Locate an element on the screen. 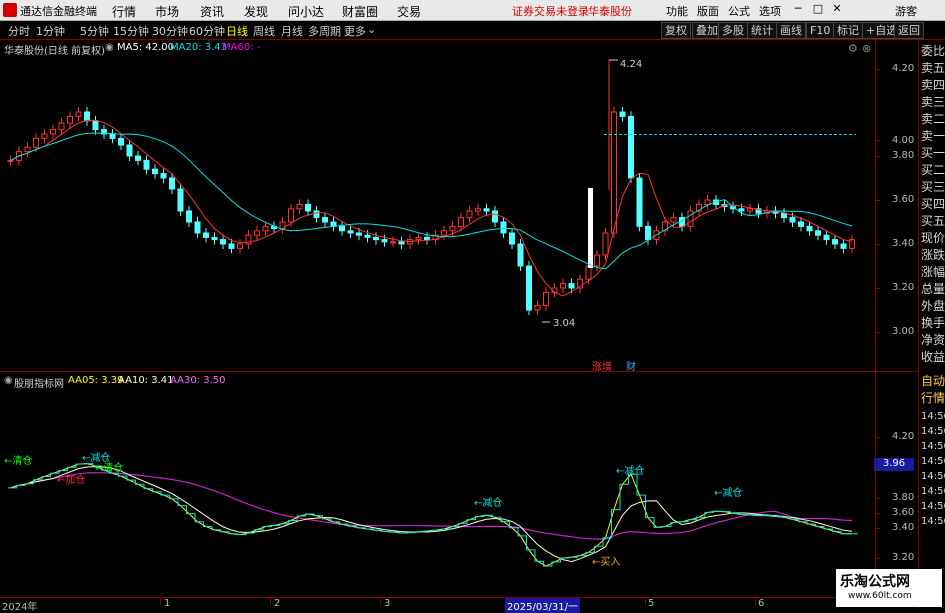 The height and width of the screenshot is (613, 945). menu-jiaoyi: 交易 is located at coordinates (409, 11).